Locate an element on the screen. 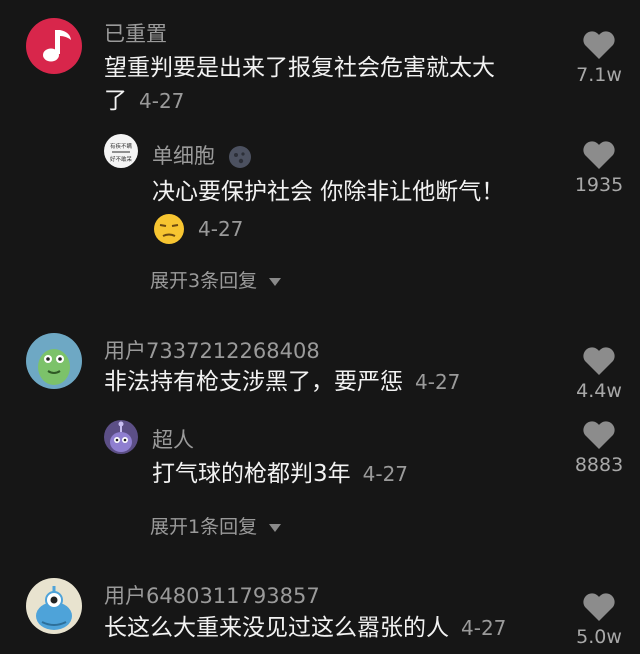 This screenshot has width=640, height=654. meme-text-avatar: 有疾不瞒 好不敢呆 is located at coordinates (121, 152).